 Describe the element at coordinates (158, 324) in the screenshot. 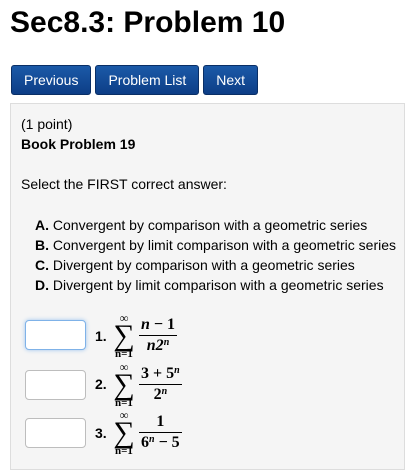

I see `numerator: n − 1` at that location.